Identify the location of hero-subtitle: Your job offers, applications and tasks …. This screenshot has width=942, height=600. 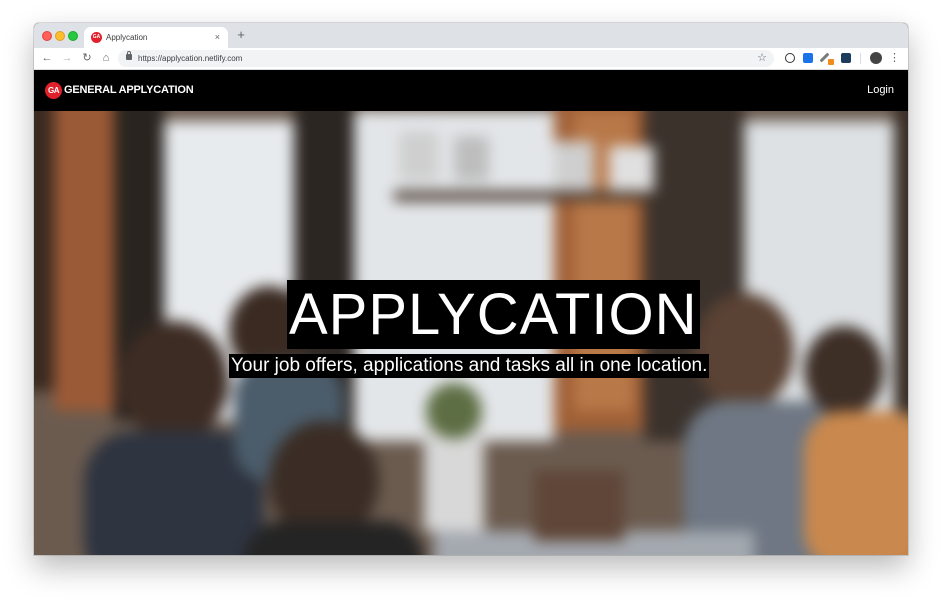
(469, 366).